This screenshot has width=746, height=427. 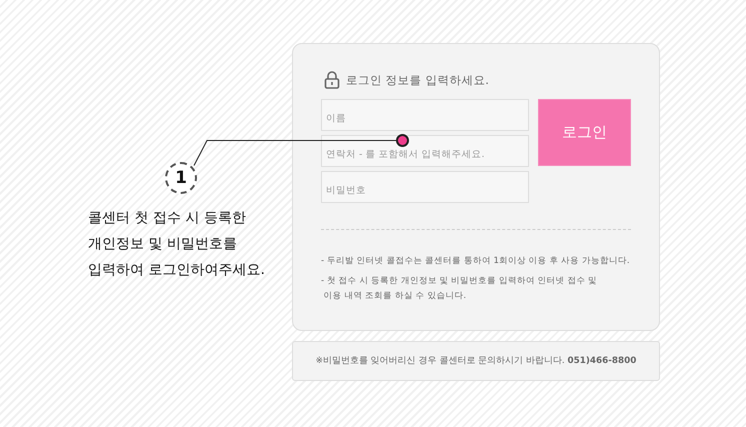 What do you see at coordinates (163, 244) in the screenshot?
I see `instruction-text: 개인정보 및 비밀번호를` at bounding box center [163, 244].